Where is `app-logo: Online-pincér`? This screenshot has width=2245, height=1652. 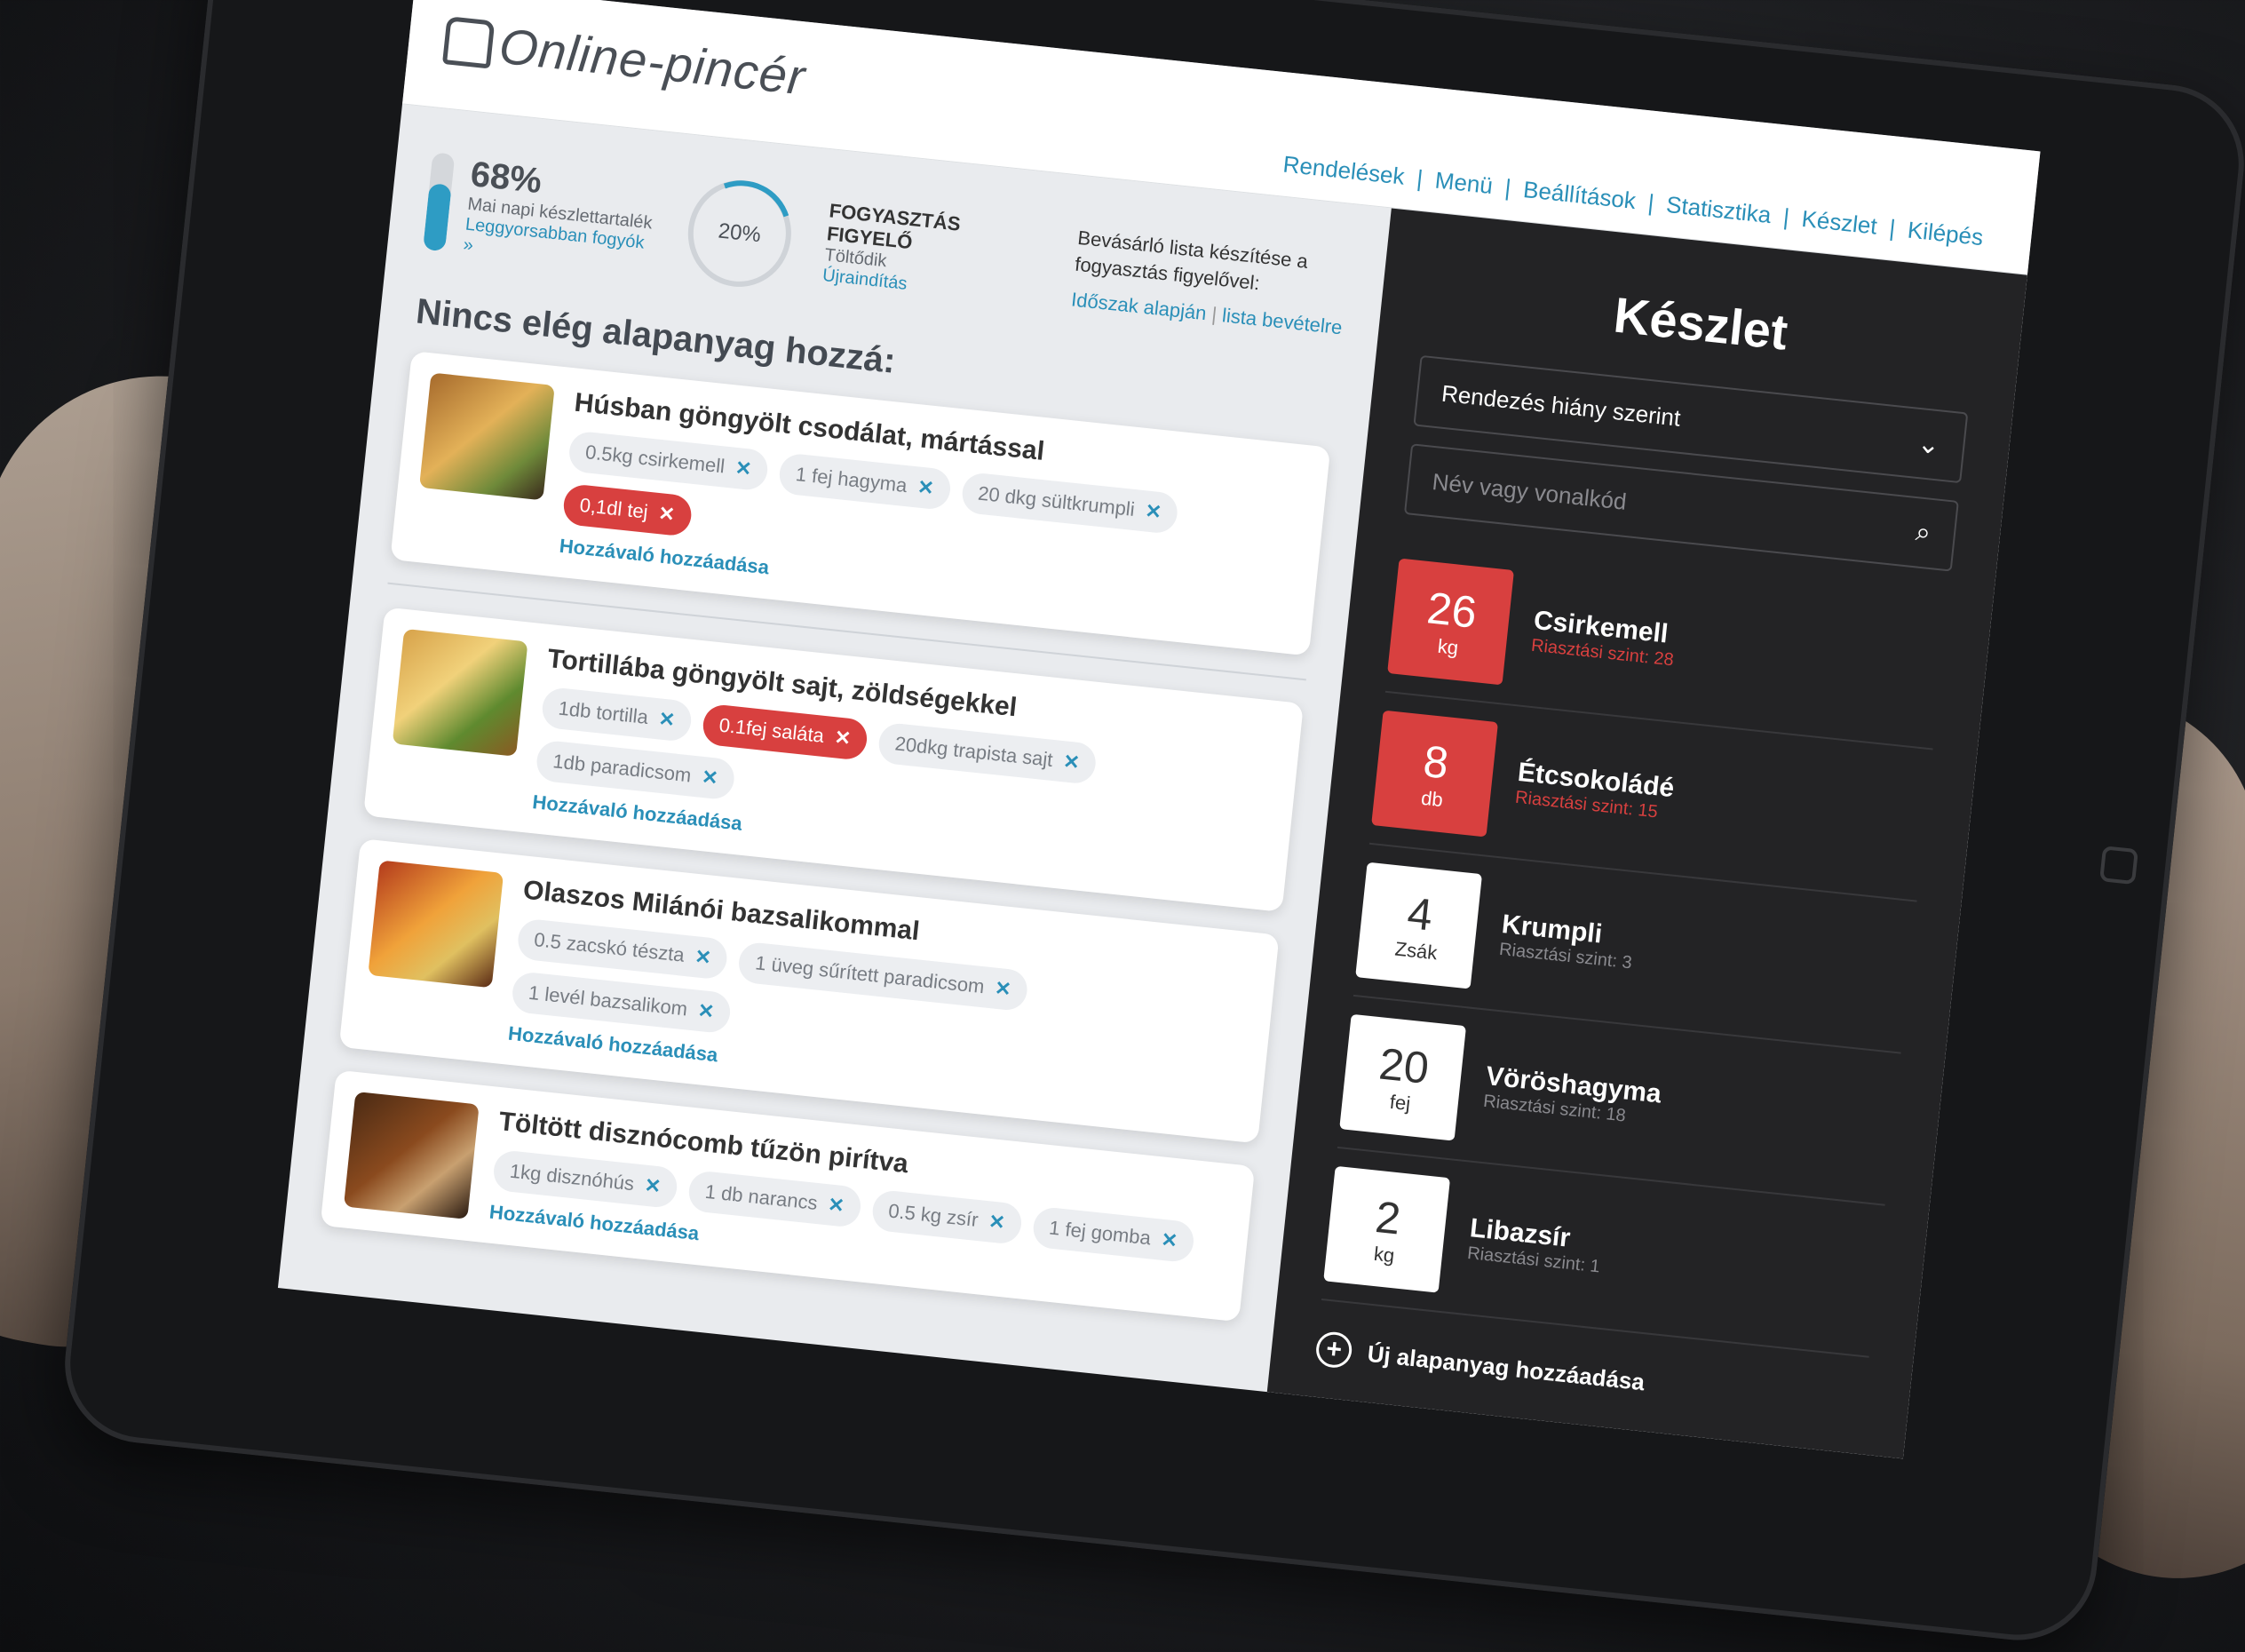
app-logo: Online-pincér is located at coordinates (624, 58).